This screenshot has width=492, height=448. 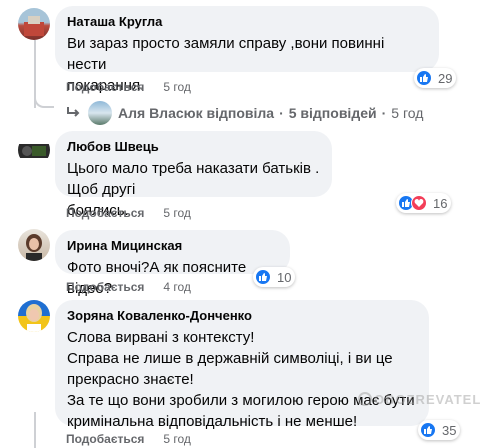 I want to click on comment-author: Наташа Кругла, so click(x=247, y=22).